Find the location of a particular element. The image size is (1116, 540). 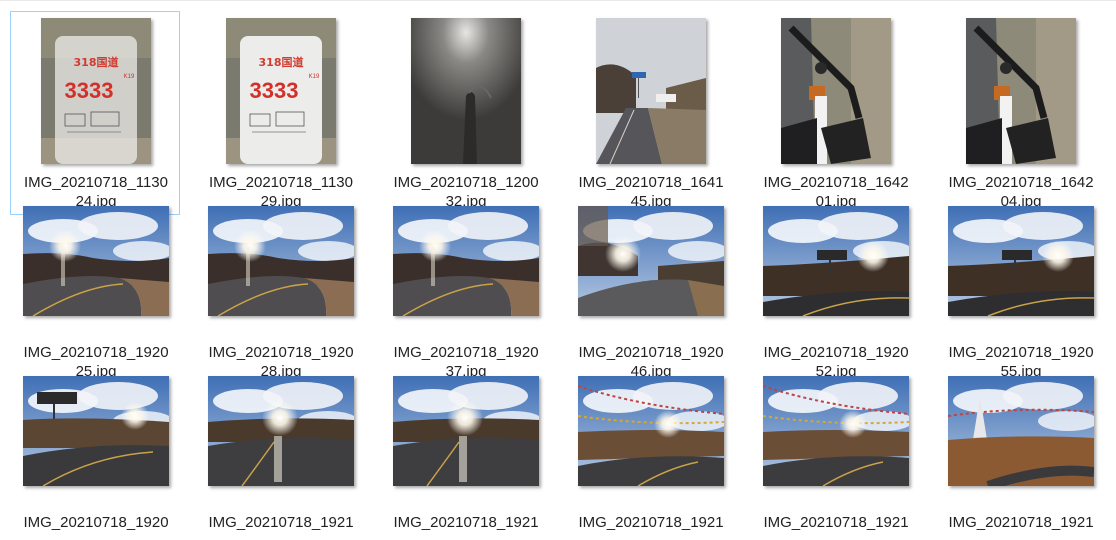

file-name: IMG_20210718_1920 is located at coordinates (96, 522).